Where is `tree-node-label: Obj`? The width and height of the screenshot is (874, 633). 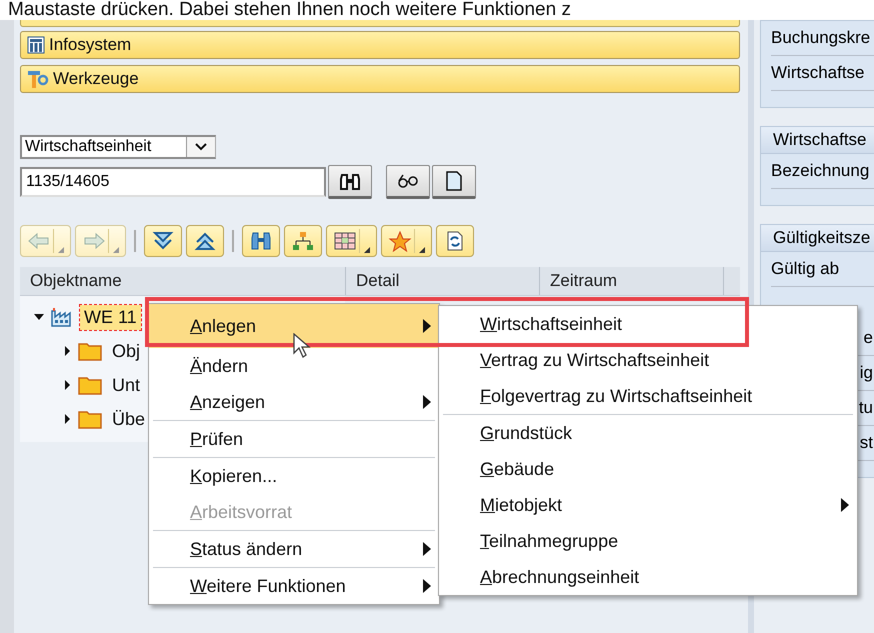 tree-node-label: Obj is located at coordinates (126, 351).